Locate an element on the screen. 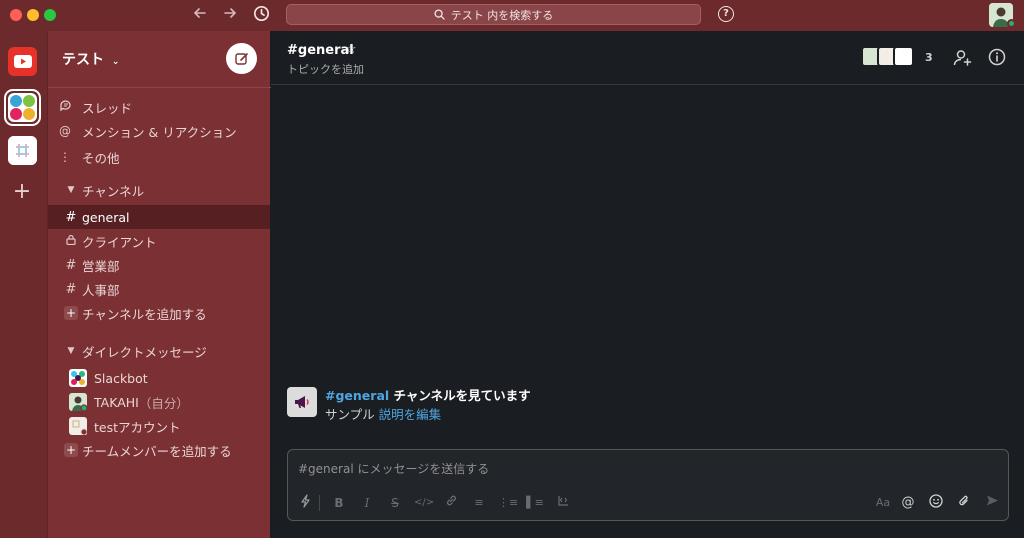  compose-button is located at coordinates (241, 58).